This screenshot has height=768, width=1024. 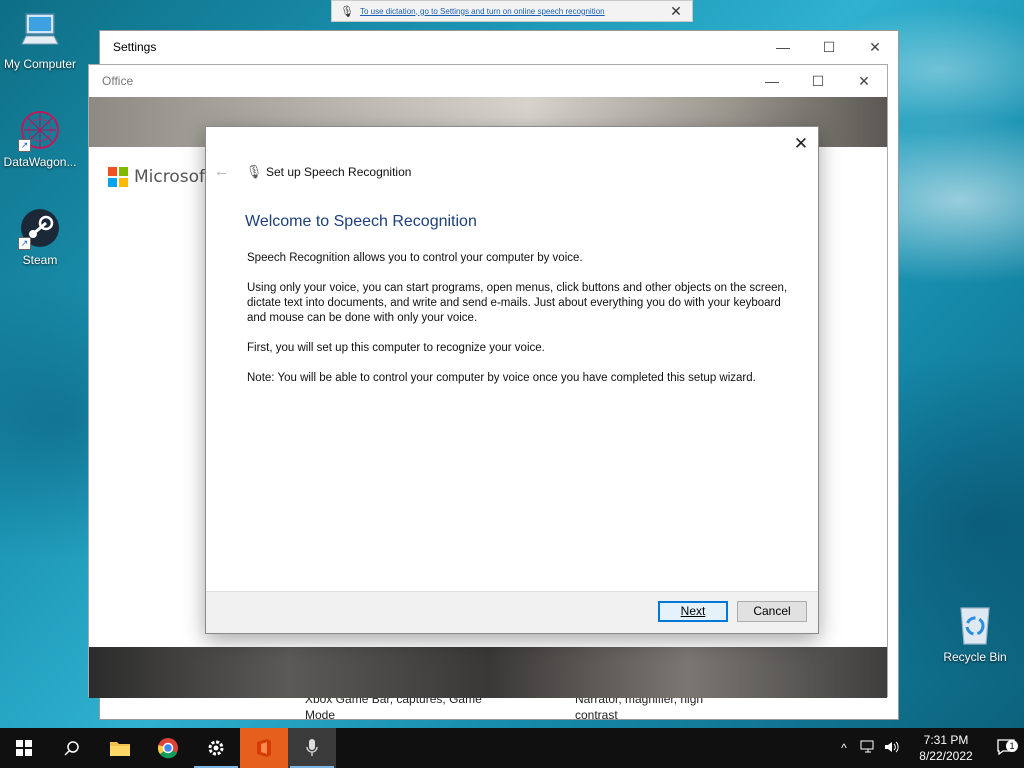 What do you see at coordinates (676, 11) in the screenshot?
I see `close-icon: ✕` at bounding box center [676, 11].